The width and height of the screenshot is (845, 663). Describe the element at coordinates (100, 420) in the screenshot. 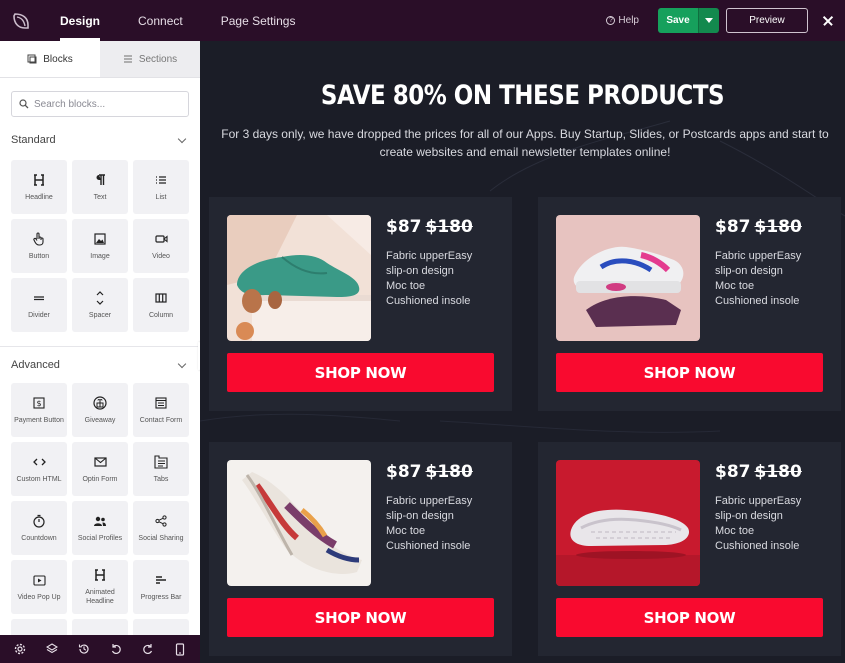

I see `block-label: Giveaway` at that location.